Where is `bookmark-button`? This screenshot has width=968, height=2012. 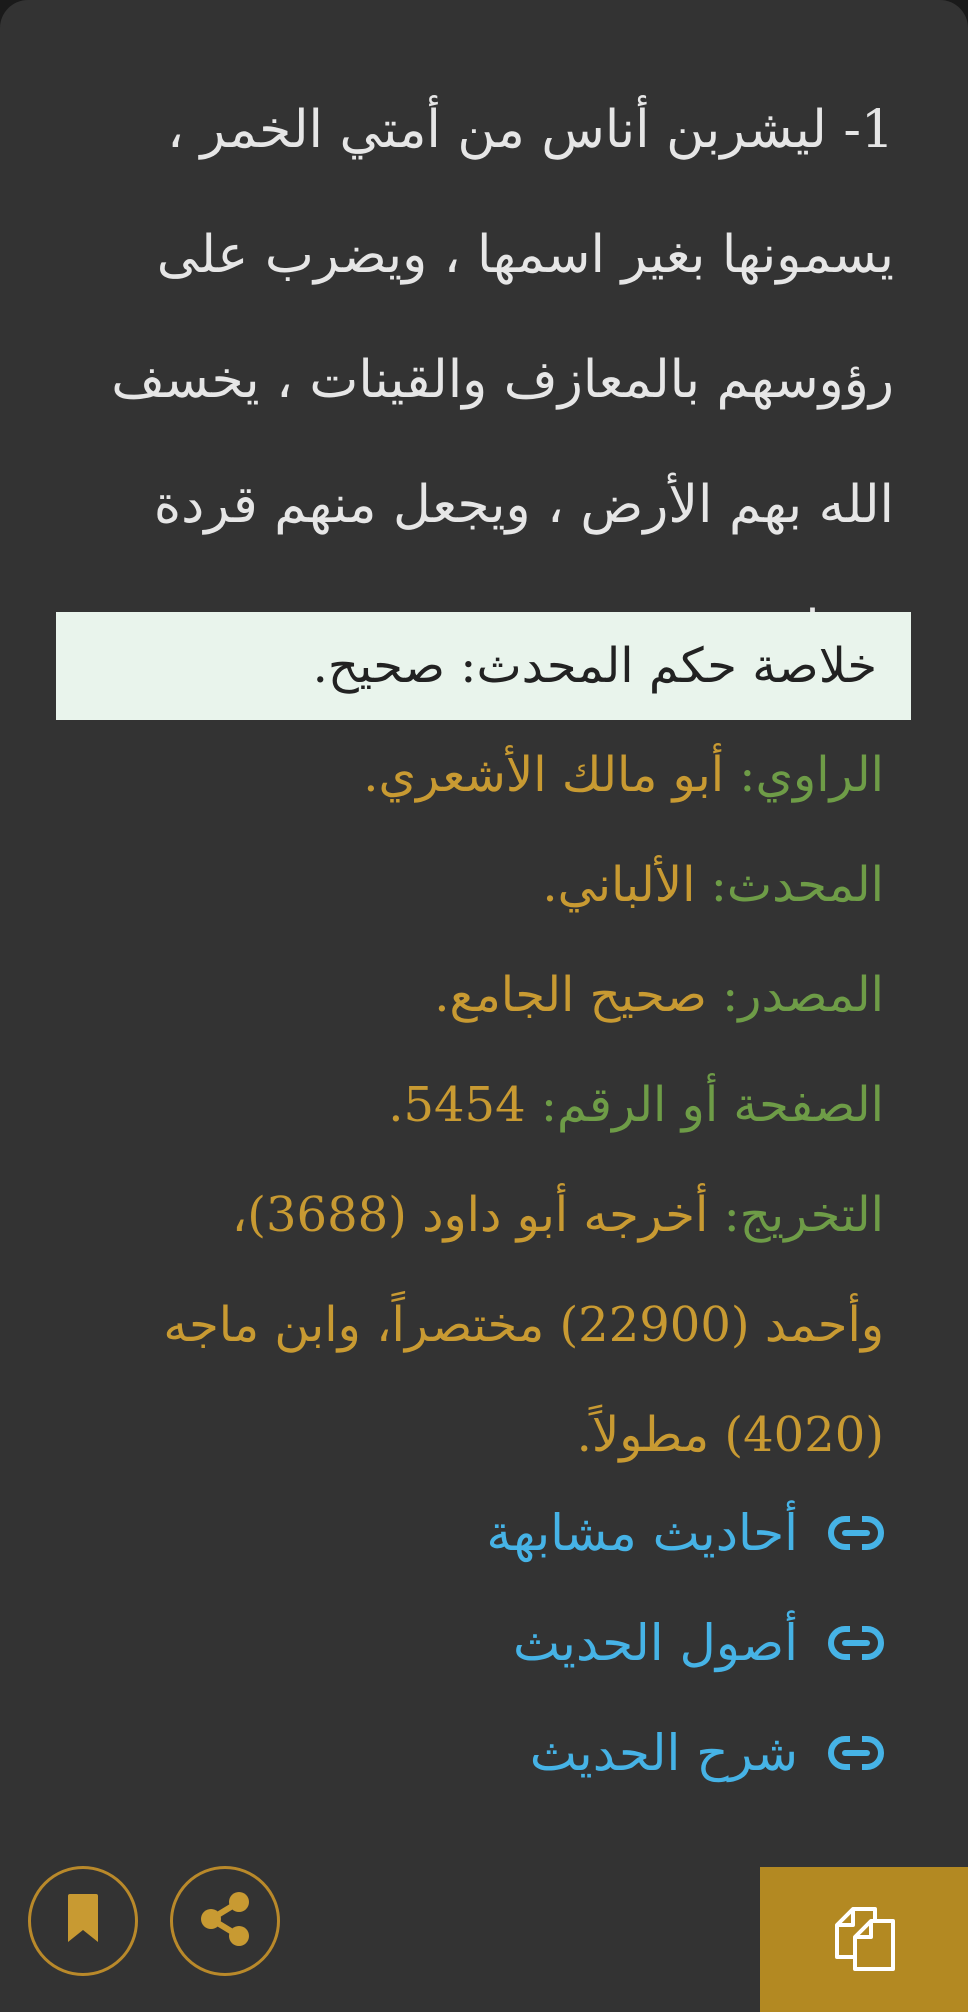
bookmark-button is located at coordinates (83, 1921).